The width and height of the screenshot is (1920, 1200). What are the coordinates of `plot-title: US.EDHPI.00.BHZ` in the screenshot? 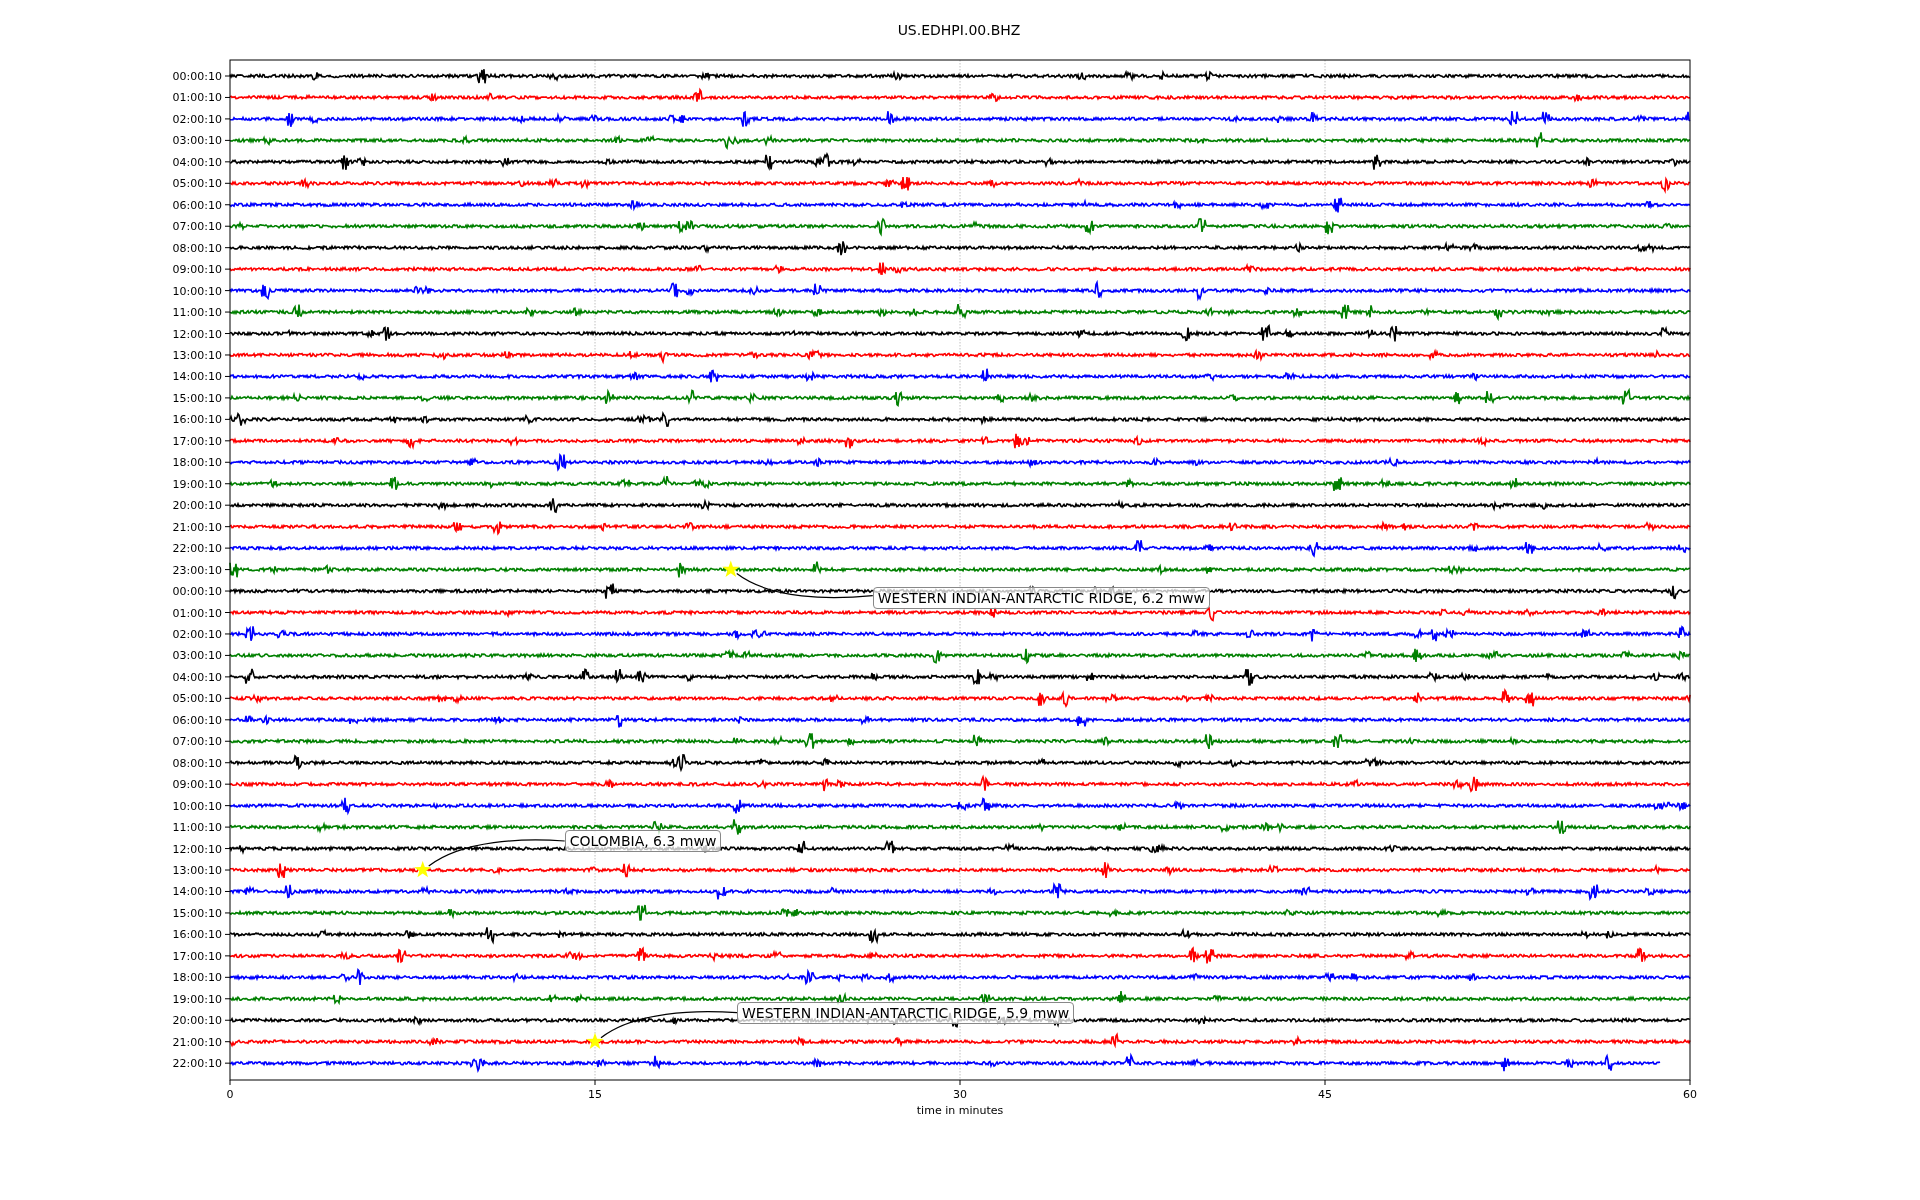 It's located at (959, 30).